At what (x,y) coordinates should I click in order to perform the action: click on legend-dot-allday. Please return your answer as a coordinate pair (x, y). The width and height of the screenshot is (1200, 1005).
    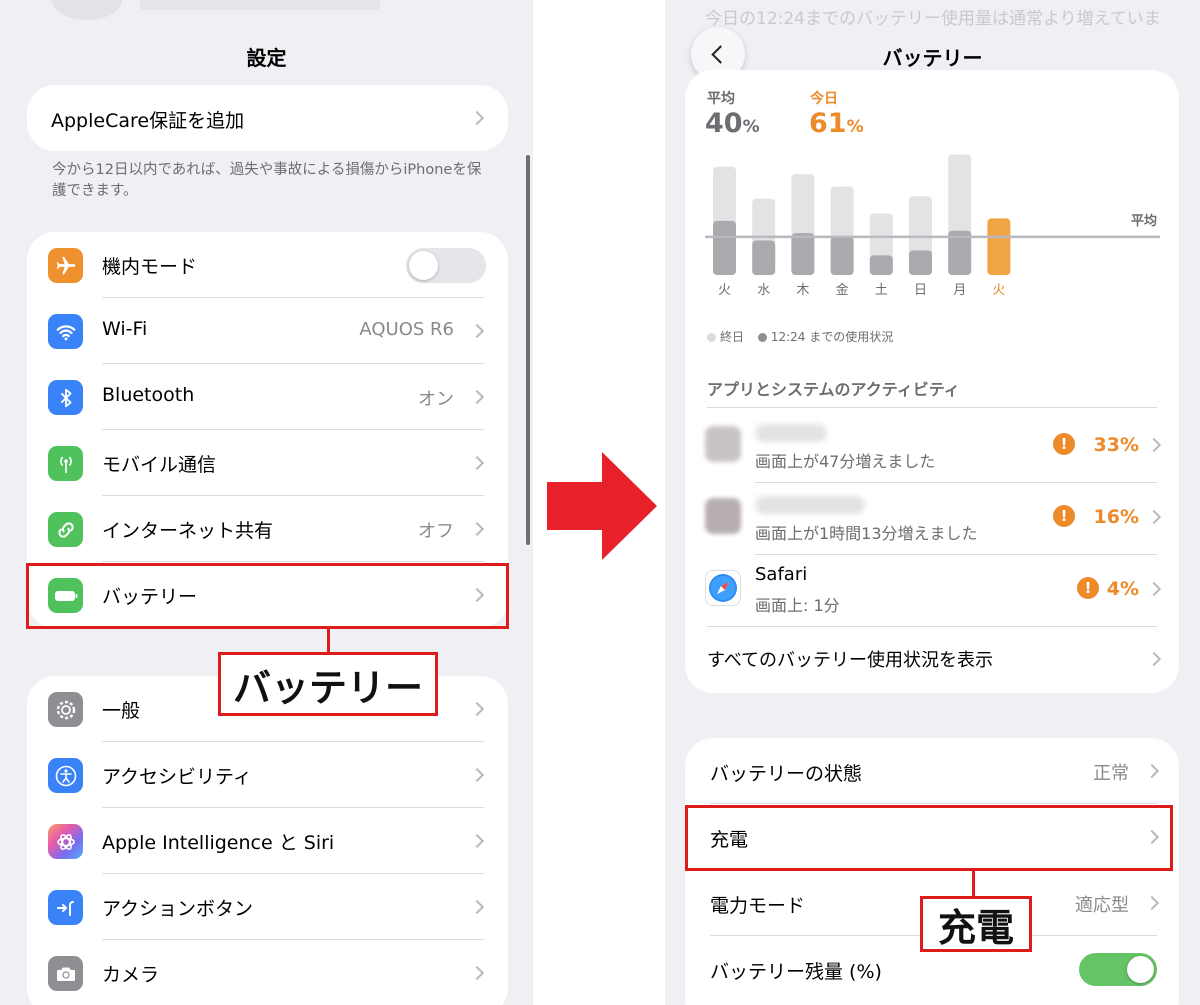
    Looking at the image, I should click on (711, 337).